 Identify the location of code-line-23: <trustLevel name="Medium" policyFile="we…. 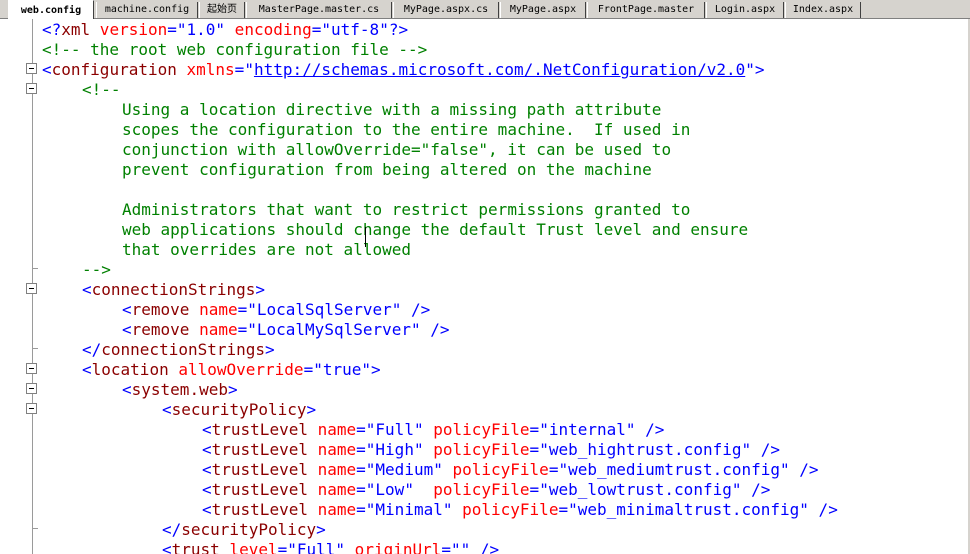
(510, 469).